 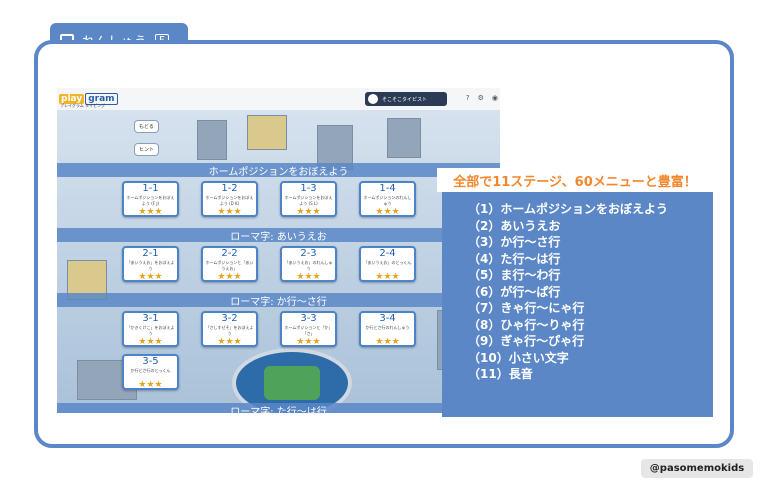 What do you see at coordinates (278, 408) in the screenshot?
I see `section-title: ローマ字: た行〜は行` at bounding box center [278, 408].